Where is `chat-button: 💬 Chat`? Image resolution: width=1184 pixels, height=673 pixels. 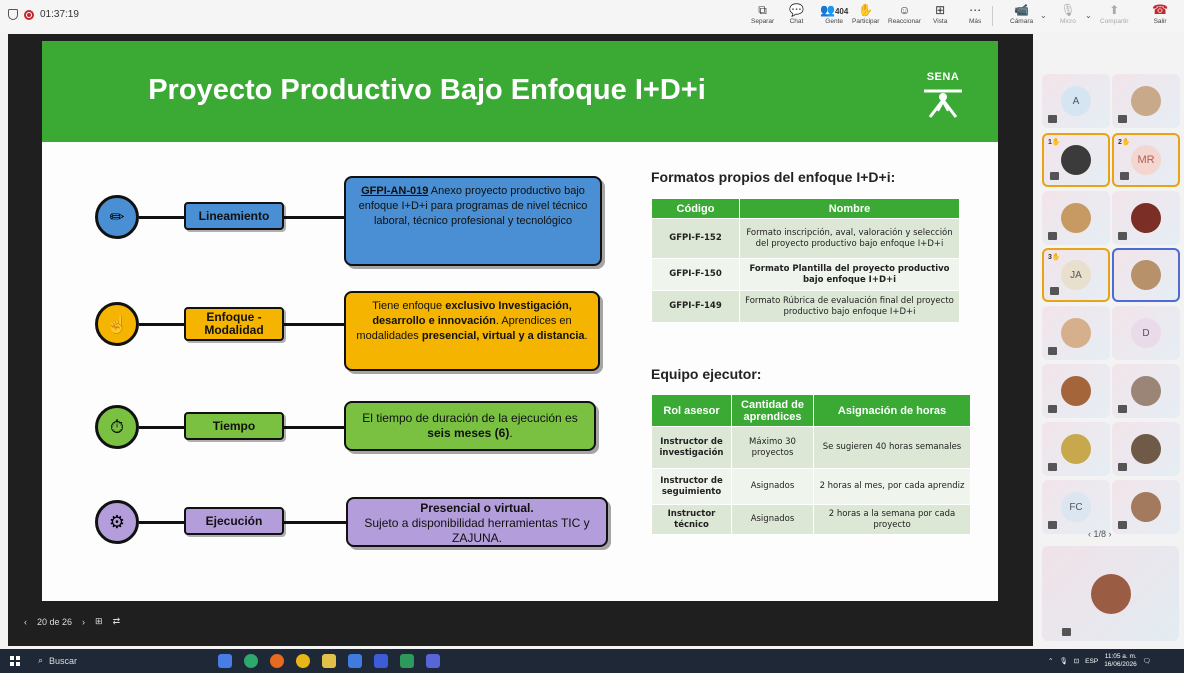
chat-button: 💬 Chat is located at coordinates (796, 16).